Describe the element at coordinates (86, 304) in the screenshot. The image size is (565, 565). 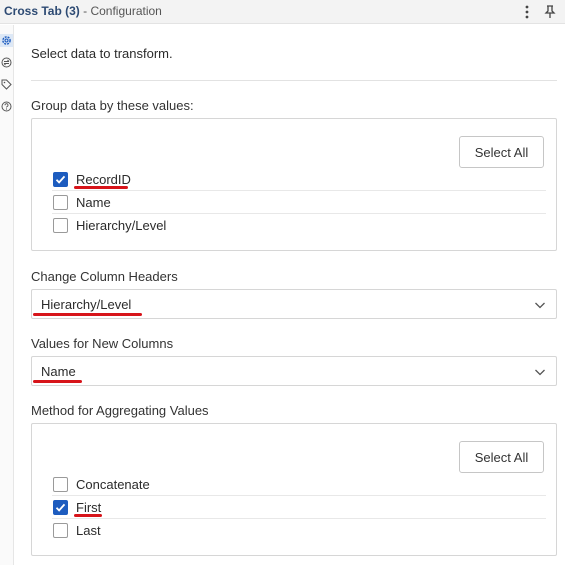
I see `dropdown-value: Hierarchy/Level` at that location.